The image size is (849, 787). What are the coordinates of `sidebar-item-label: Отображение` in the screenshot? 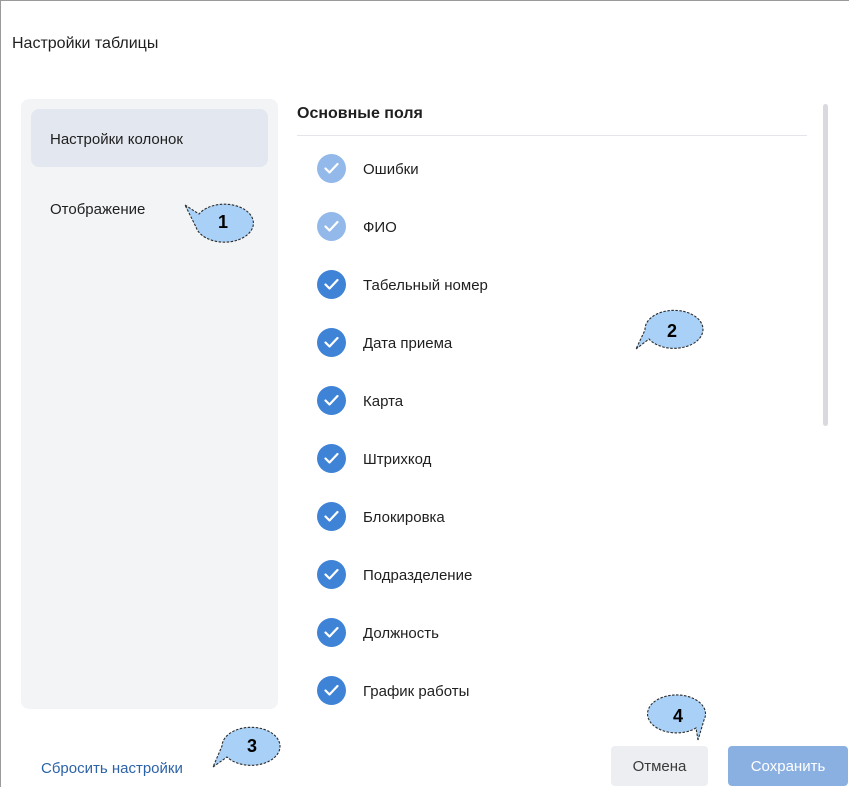 It's located at (98, 209).